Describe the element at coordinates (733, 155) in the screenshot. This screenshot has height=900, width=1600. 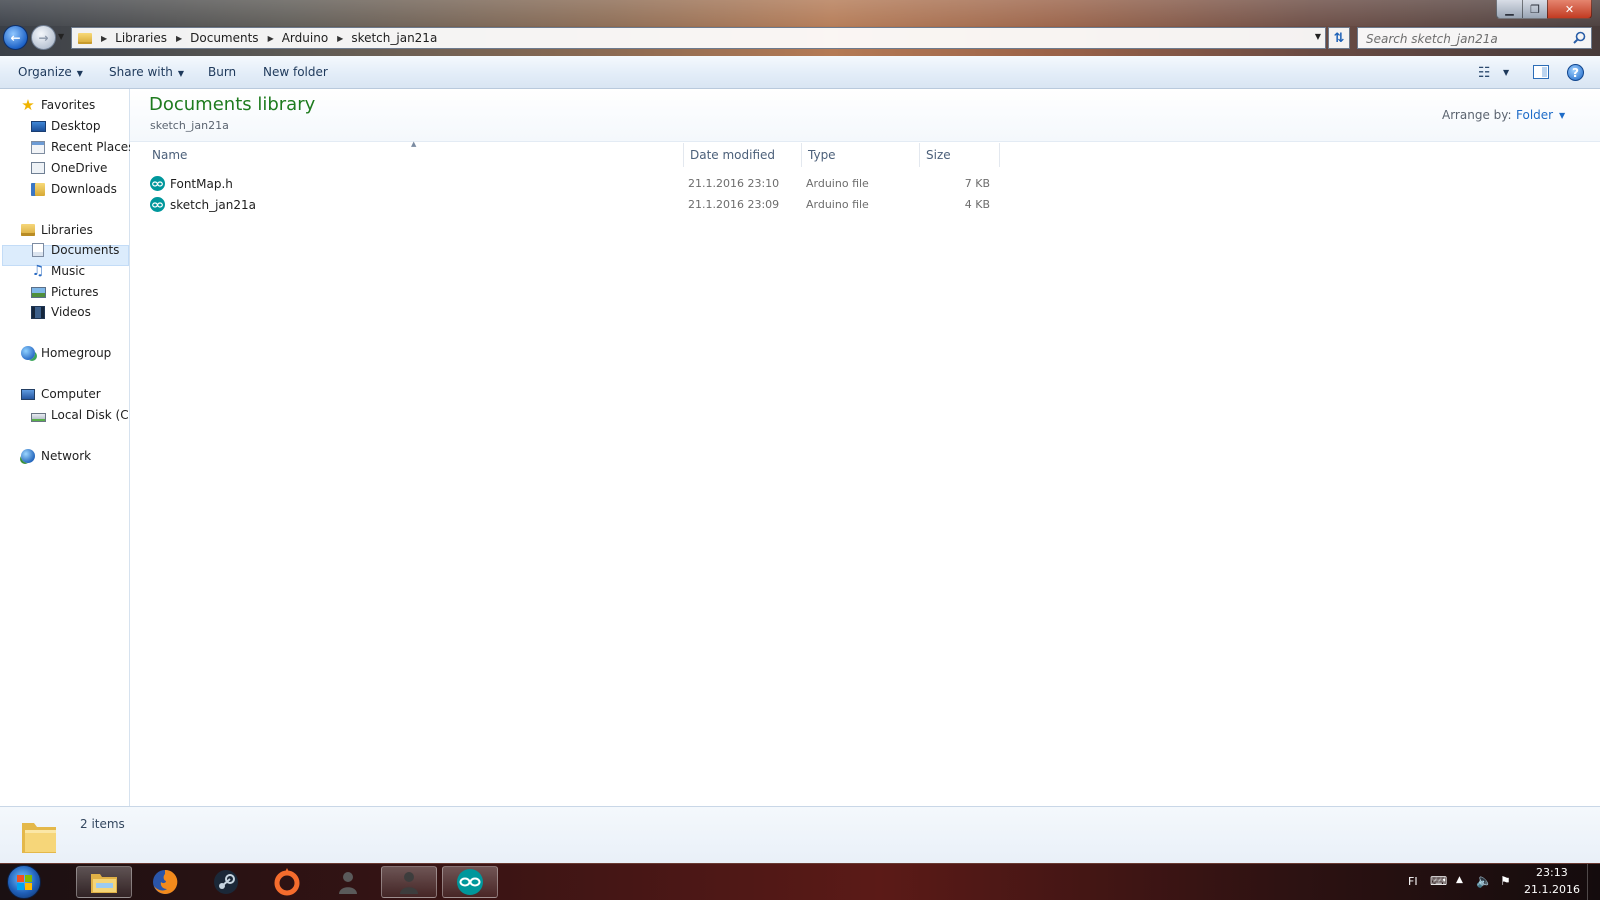
I see `column-header-label: Date modified` at that location.